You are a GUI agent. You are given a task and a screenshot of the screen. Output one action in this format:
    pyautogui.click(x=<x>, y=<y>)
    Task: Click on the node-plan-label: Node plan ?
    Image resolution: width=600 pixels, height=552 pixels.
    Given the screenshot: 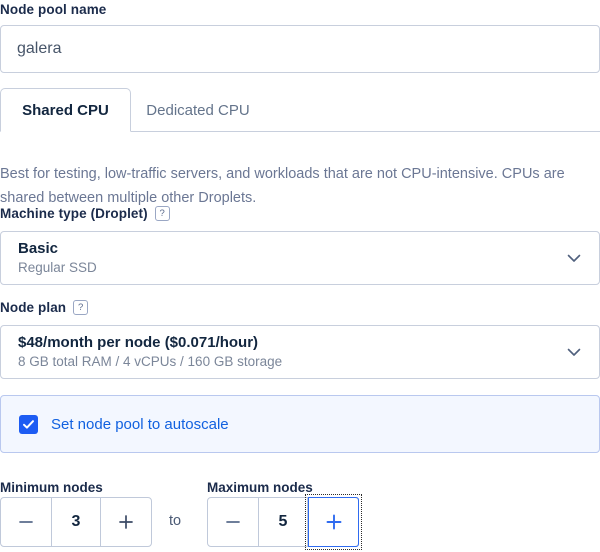 What is the action you would take?
    pyautogui.click(x=44, y=307)
    